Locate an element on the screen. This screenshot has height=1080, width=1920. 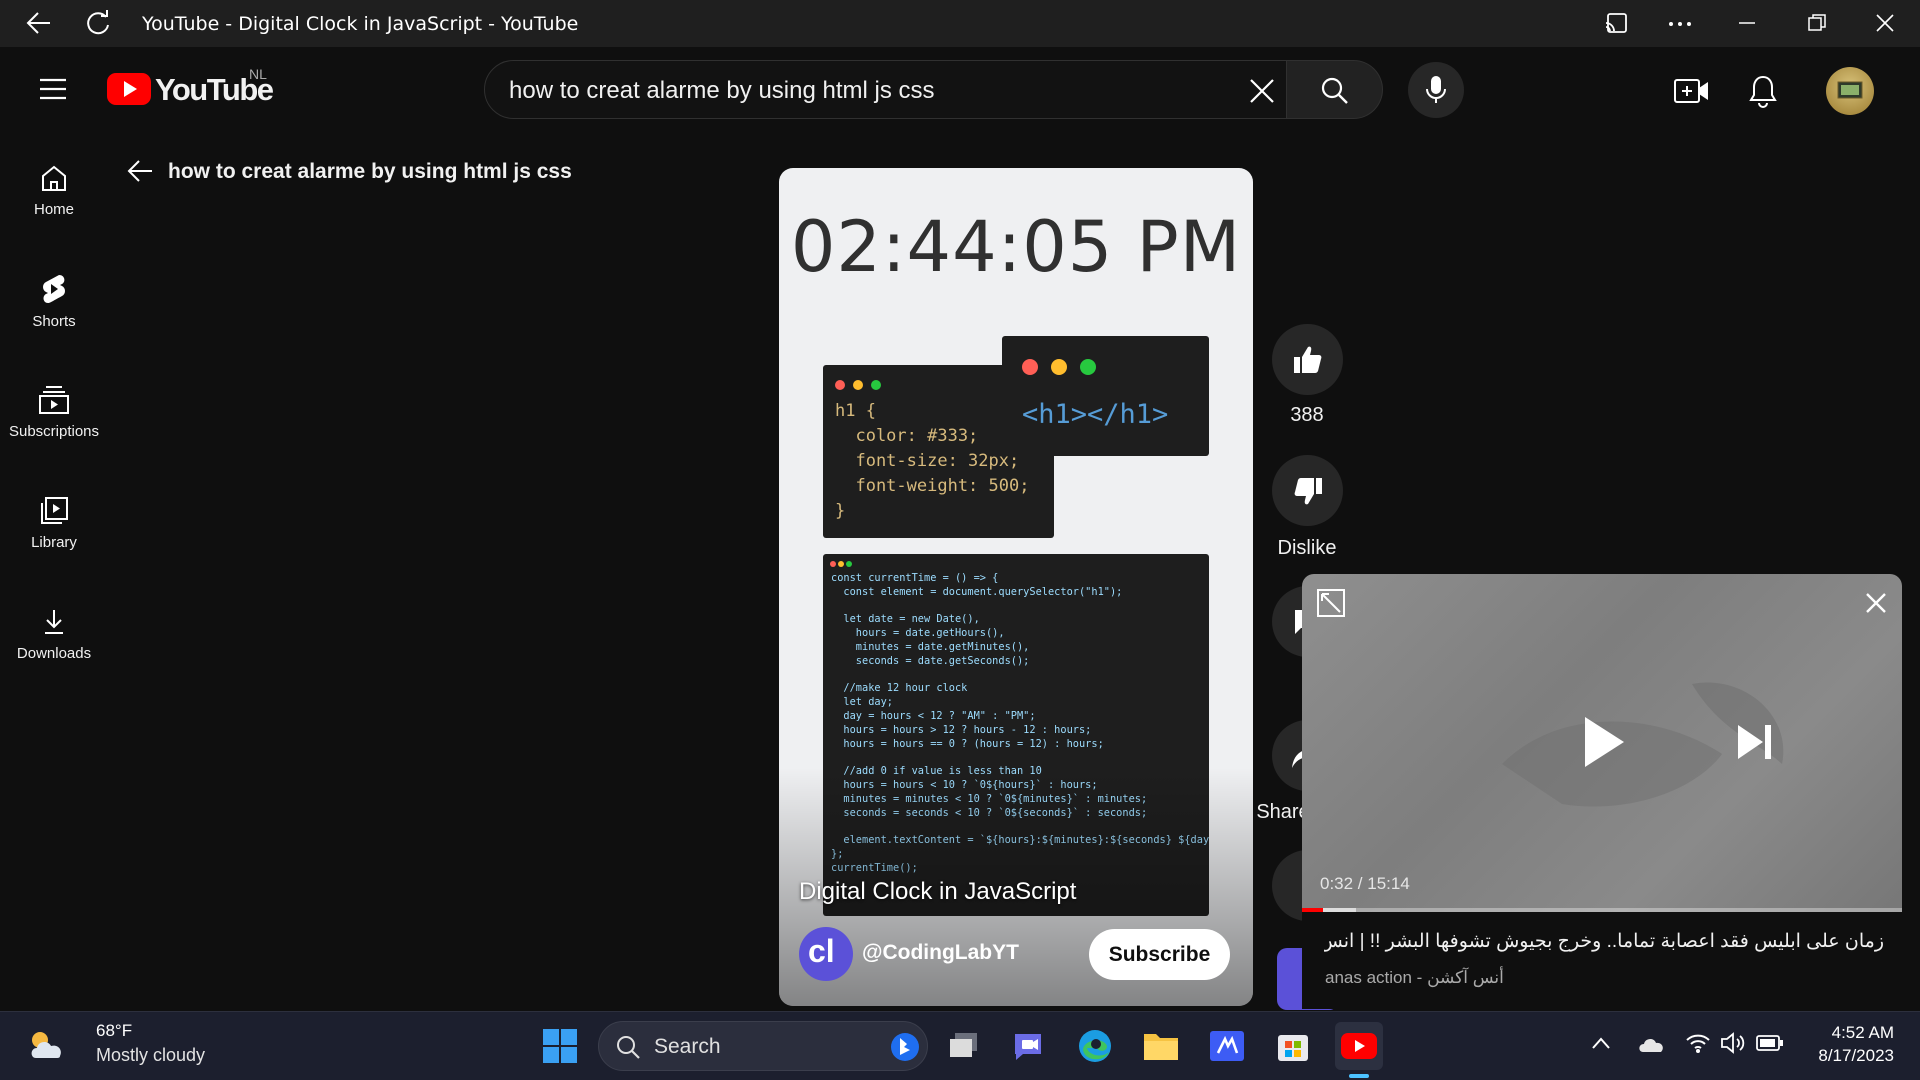
account-avatar is located at coordinates (1850, 91).